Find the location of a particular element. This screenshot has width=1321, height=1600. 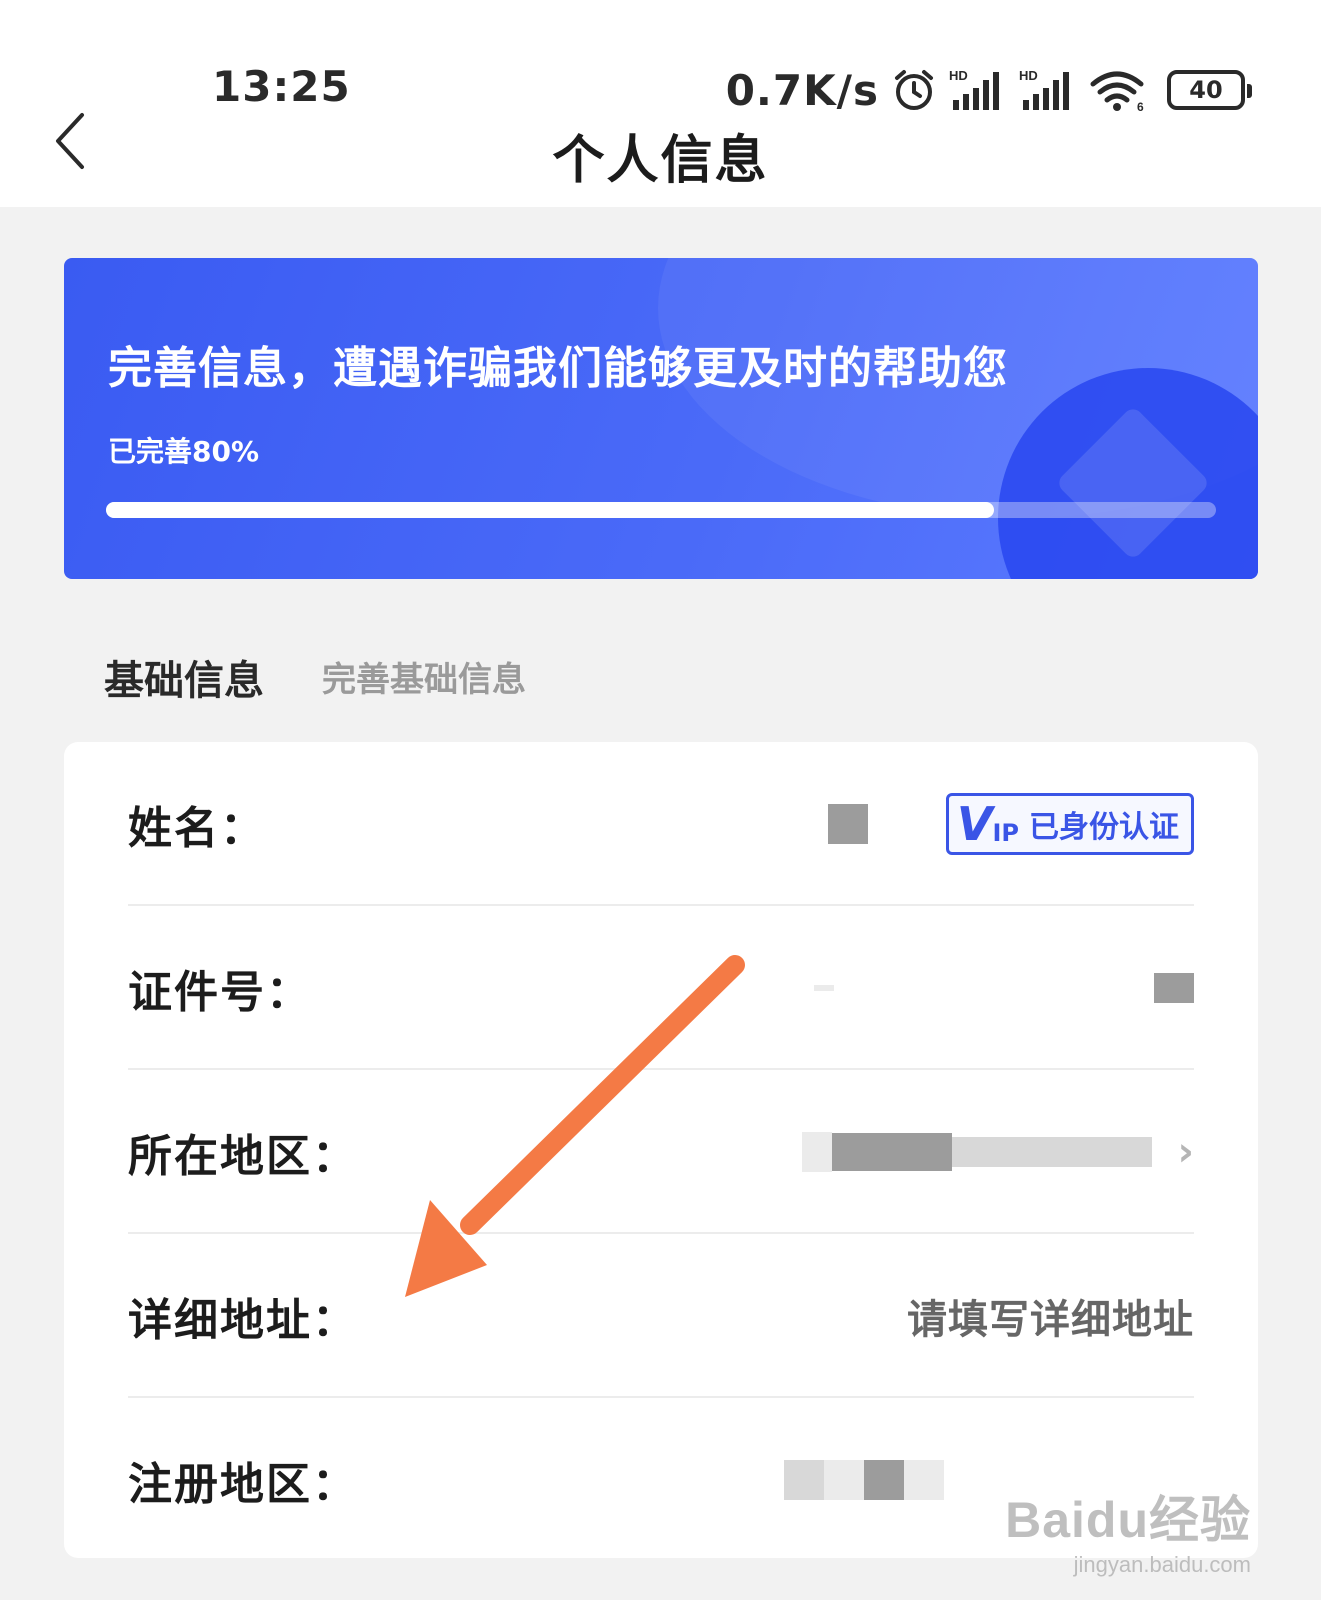

vip-logo: V IP is located at coordinates (987, 824).